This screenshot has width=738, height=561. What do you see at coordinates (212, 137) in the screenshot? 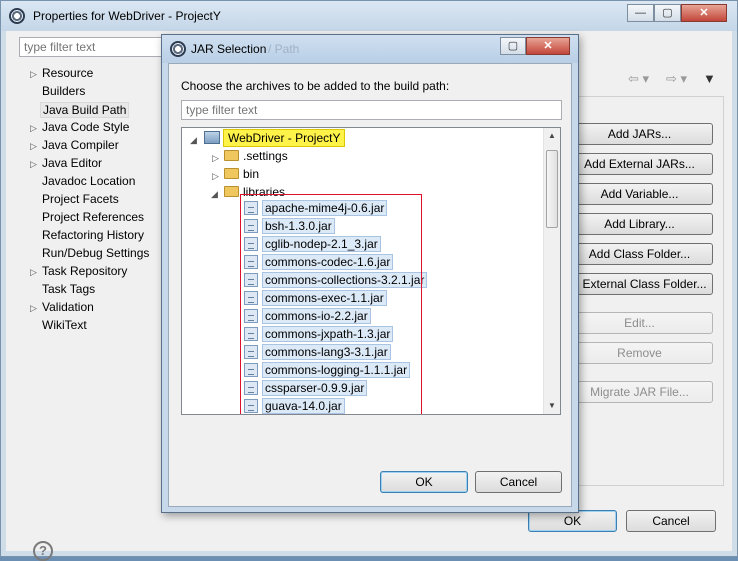
I see `project-icon` at bounding box center [212, 137].